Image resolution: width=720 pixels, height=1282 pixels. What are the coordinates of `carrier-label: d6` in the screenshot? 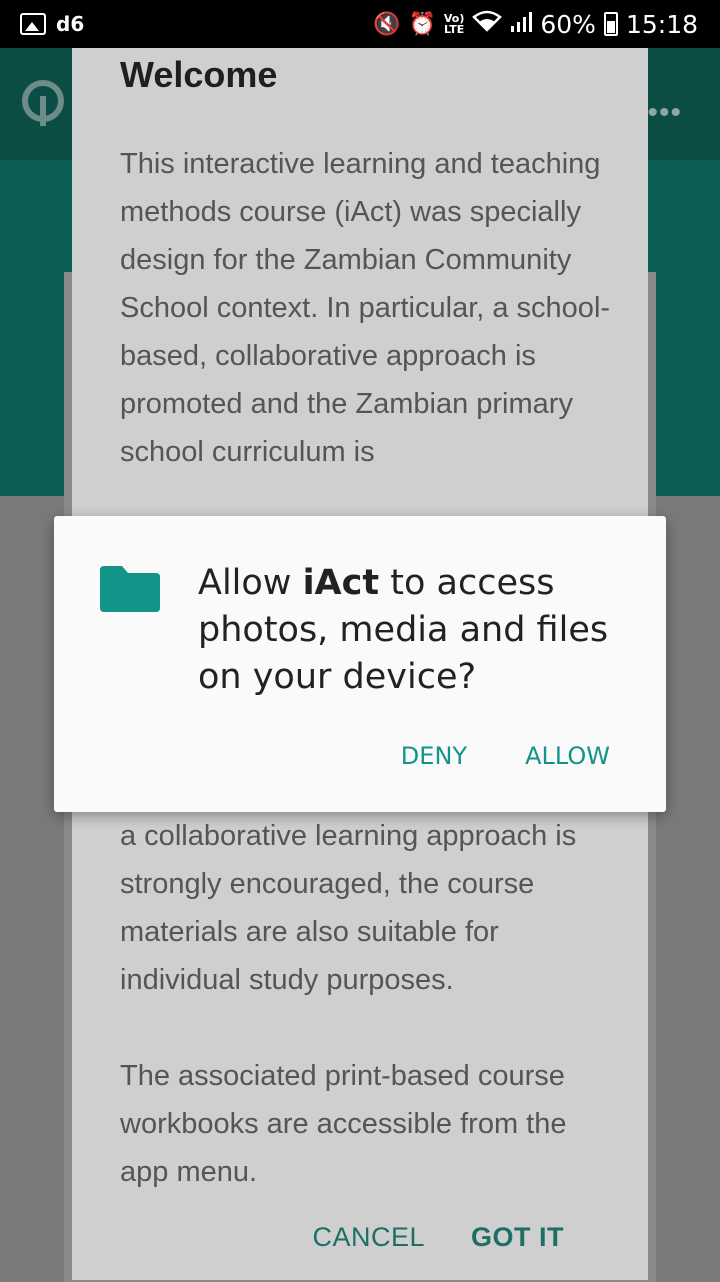 It's located at (70, 24).